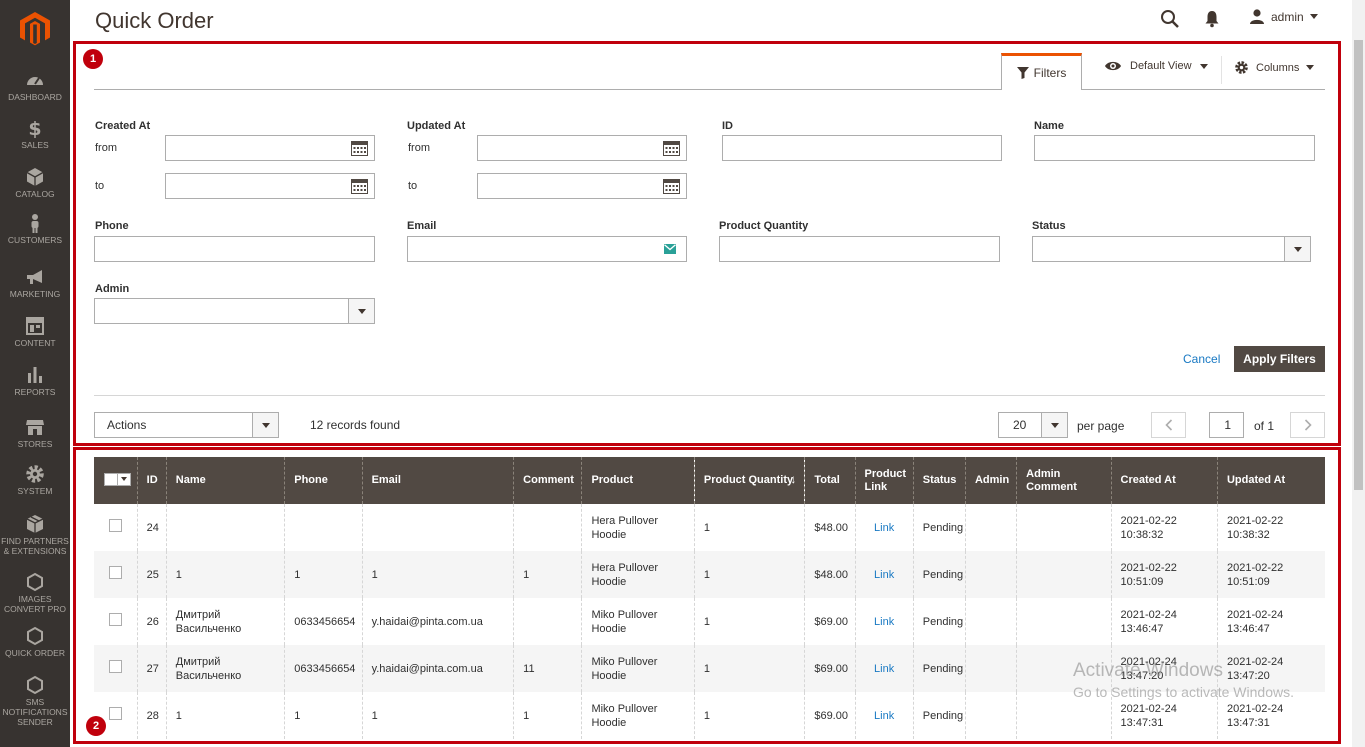 This screenshot has height=747, width=1365. What do you see at coordinates (35, 229) in the screenshot?
I see `sidebar-item-customers: CUSTOMERS` at bounding box center [35, 229].